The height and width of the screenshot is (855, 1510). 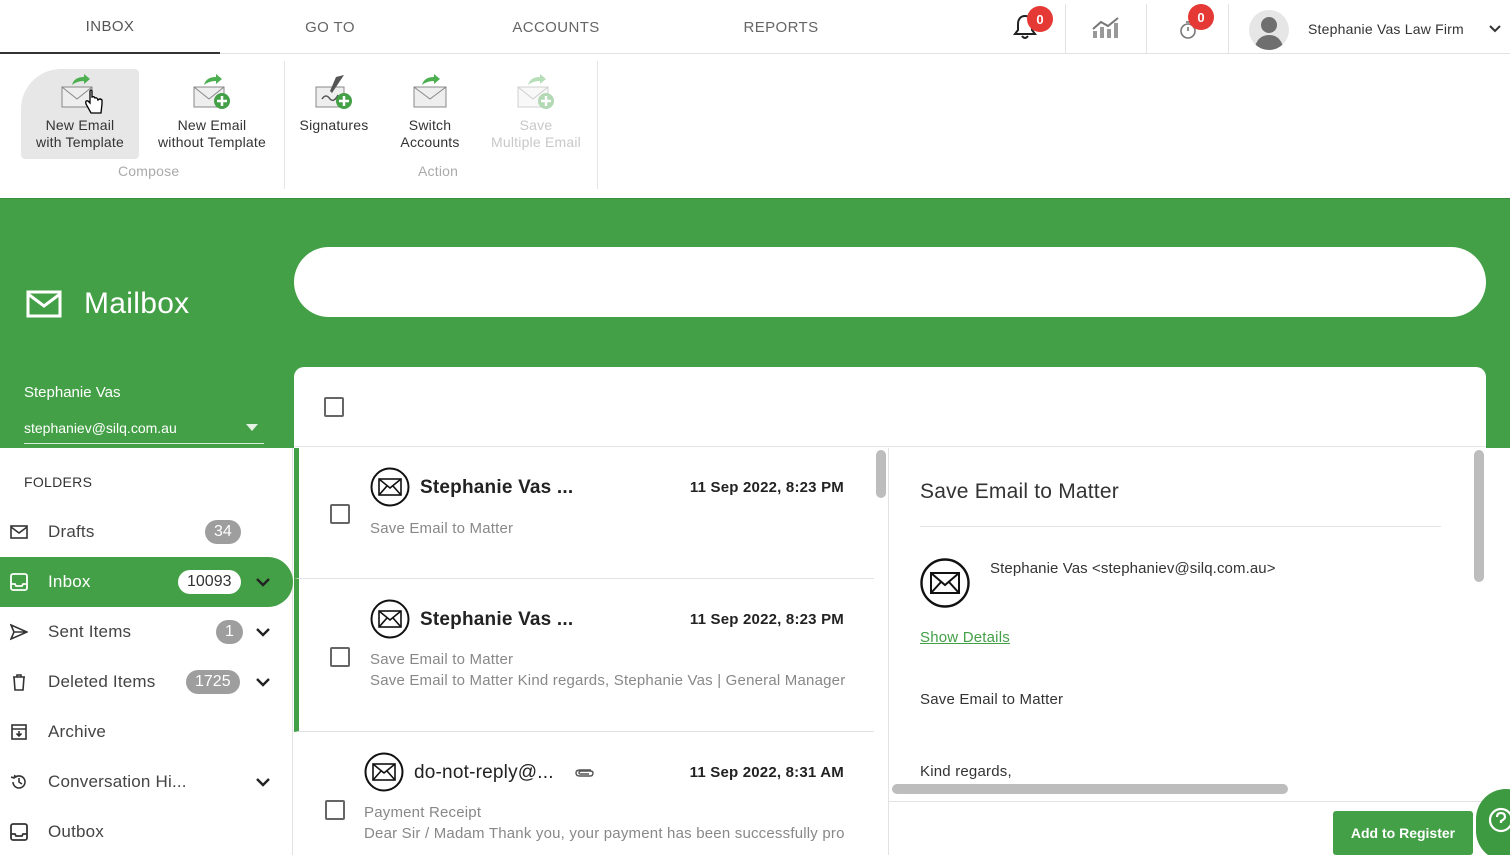 I want to click on mailbox-envelope-icon, so click(x=44, y=304).